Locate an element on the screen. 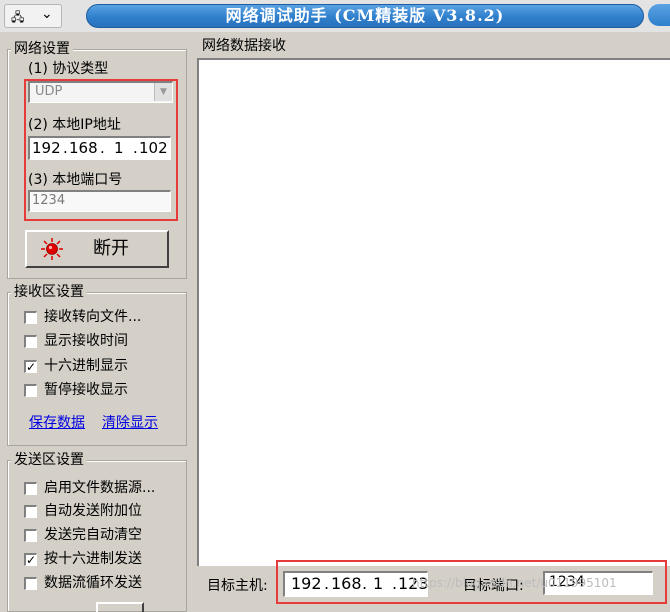  hex-display-checkbox: ✓ is located at coordinates (30, 366).